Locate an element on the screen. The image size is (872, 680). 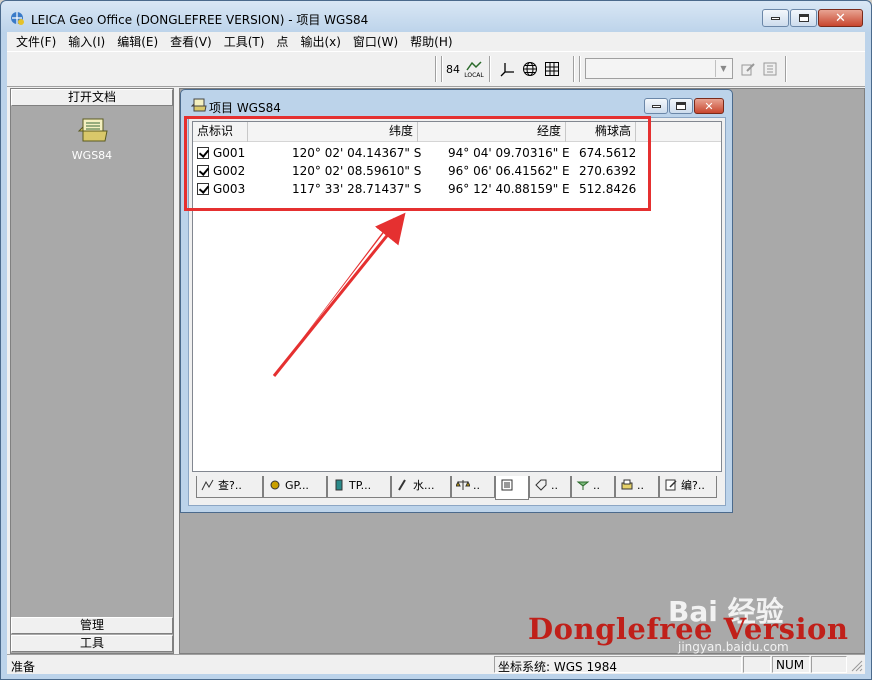
tab-label: 编?.. is located at coordinates (693, 485).